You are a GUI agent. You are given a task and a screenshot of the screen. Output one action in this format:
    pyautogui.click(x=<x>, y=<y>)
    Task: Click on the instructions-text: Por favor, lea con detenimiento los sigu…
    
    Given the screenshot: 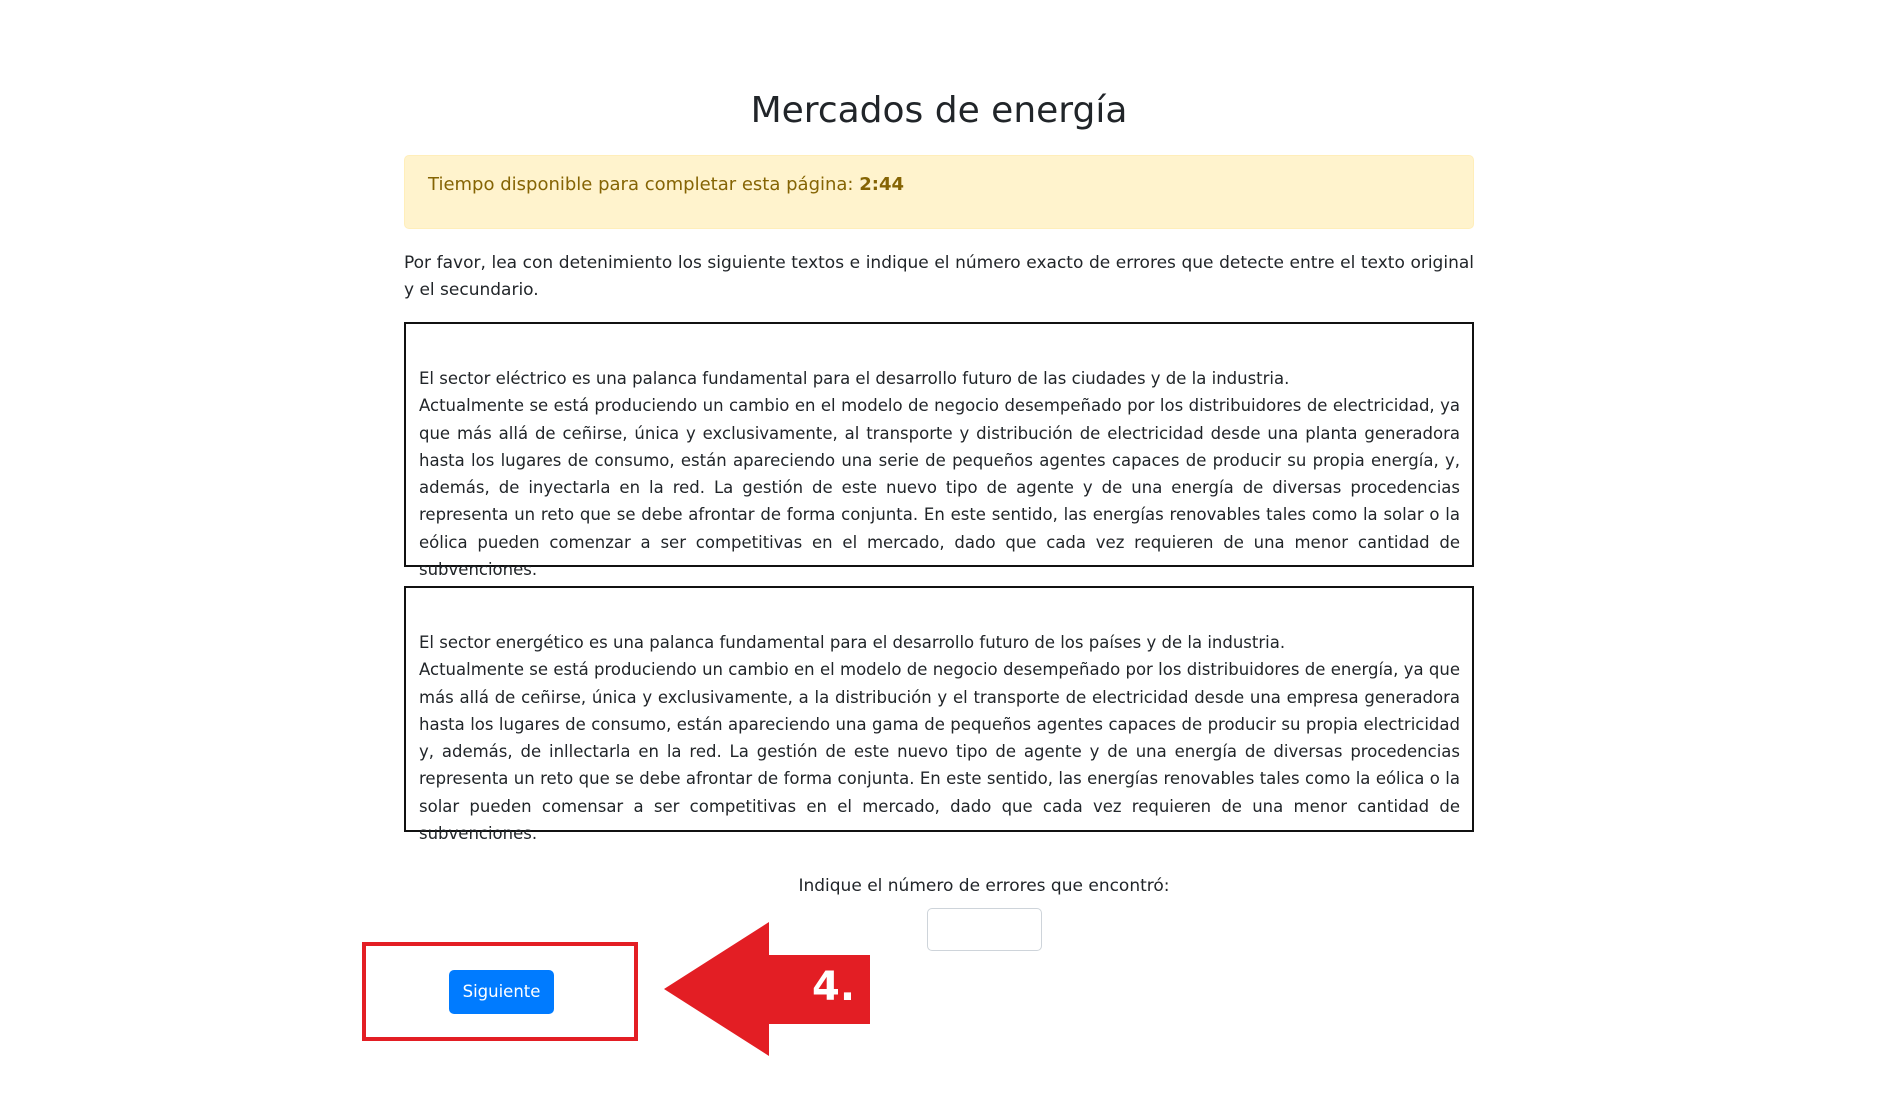 What is the action you would take?
    pyautogui.click(x=939, y=276)
    